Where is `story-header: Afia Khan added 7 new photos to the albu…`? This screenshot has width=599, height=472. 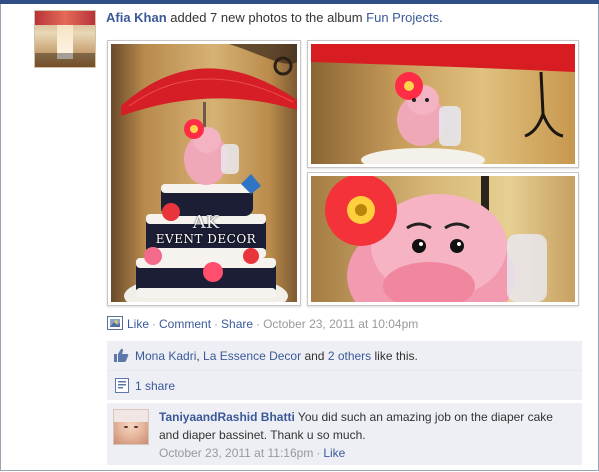
story-header: Afia Khan added 7 new photos to the albu… is located at coordinates (274, 17).